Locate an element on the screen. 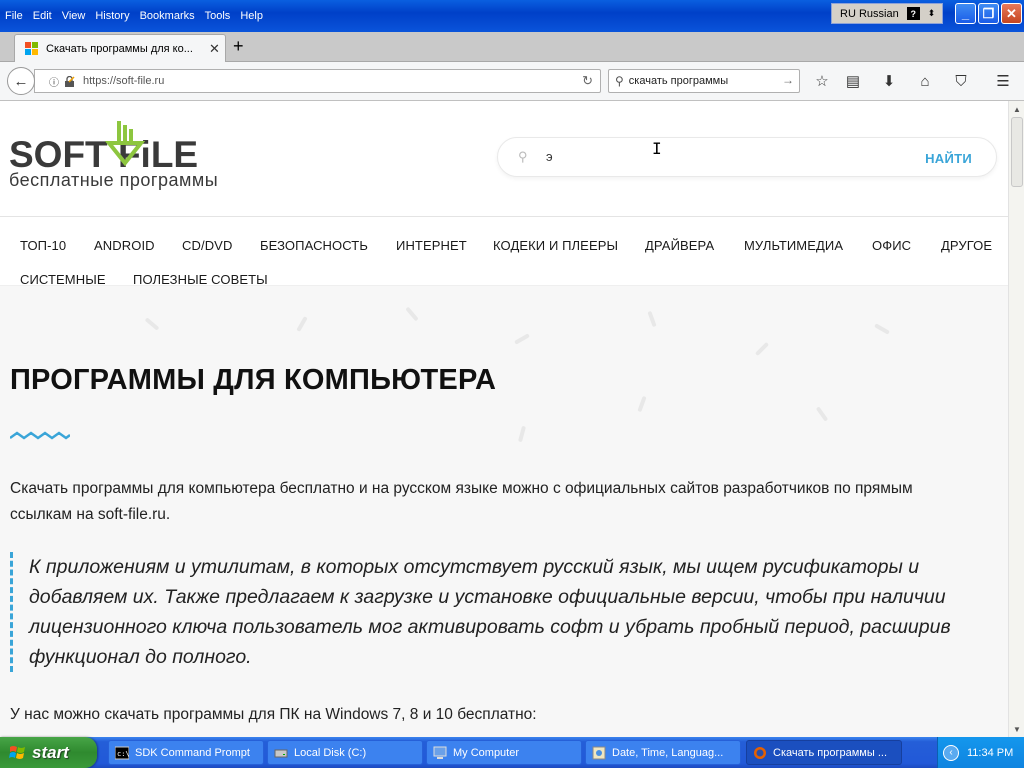  control-panel-icon is located at coordinates (599, 752).